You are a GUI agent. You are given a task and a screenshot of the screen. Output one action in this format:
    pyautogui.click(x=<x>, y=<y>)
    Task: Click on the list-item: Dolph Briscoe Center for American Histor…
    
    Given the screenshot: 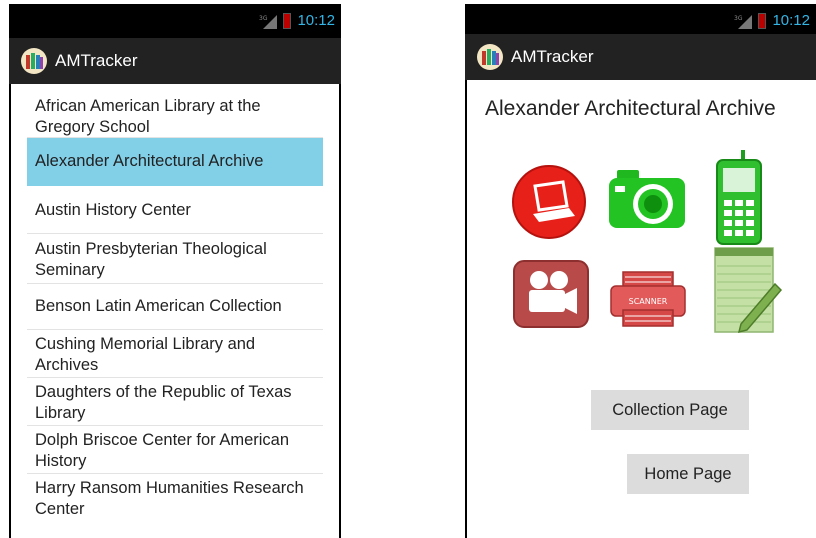 What is the action you would take?
    pyautogui.click(x=175, y=450)
    